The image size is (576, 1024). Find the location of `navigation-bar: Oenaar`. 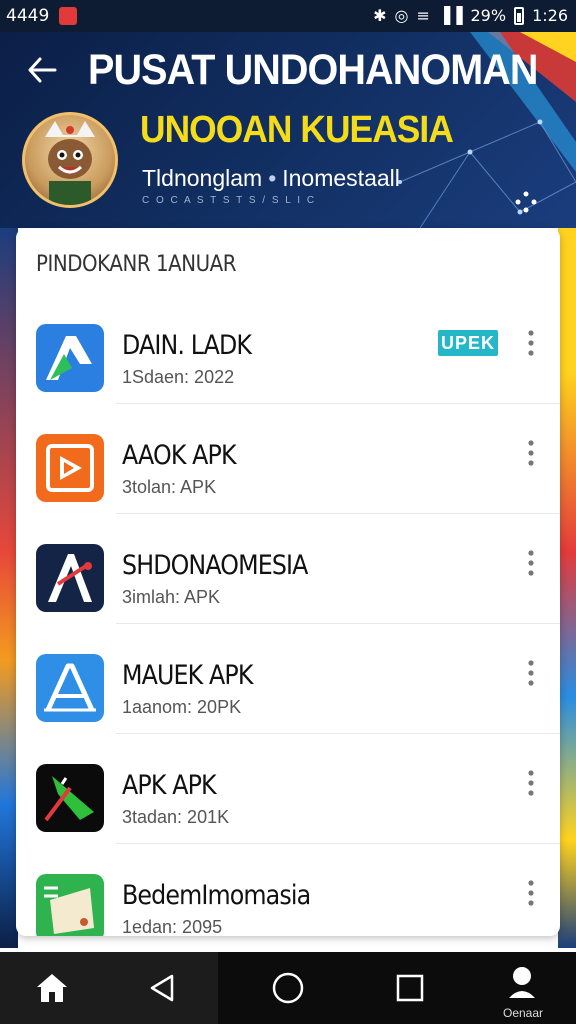

navigation-bar: Oenaar is located at coordinates (288, 988).